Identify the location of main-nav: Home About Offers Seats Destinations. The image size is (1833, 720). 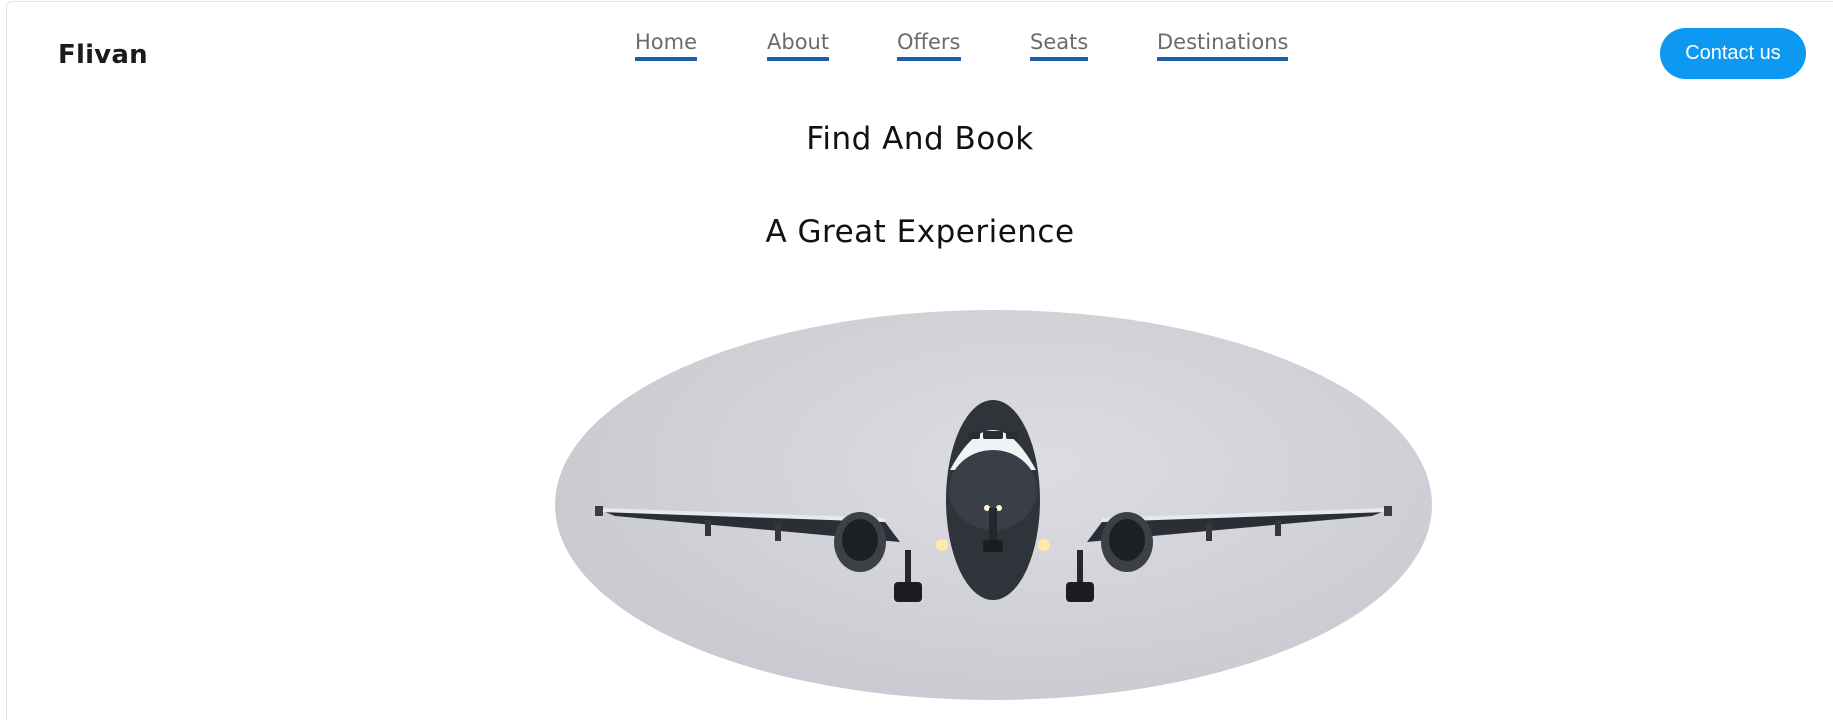
(916, 46).